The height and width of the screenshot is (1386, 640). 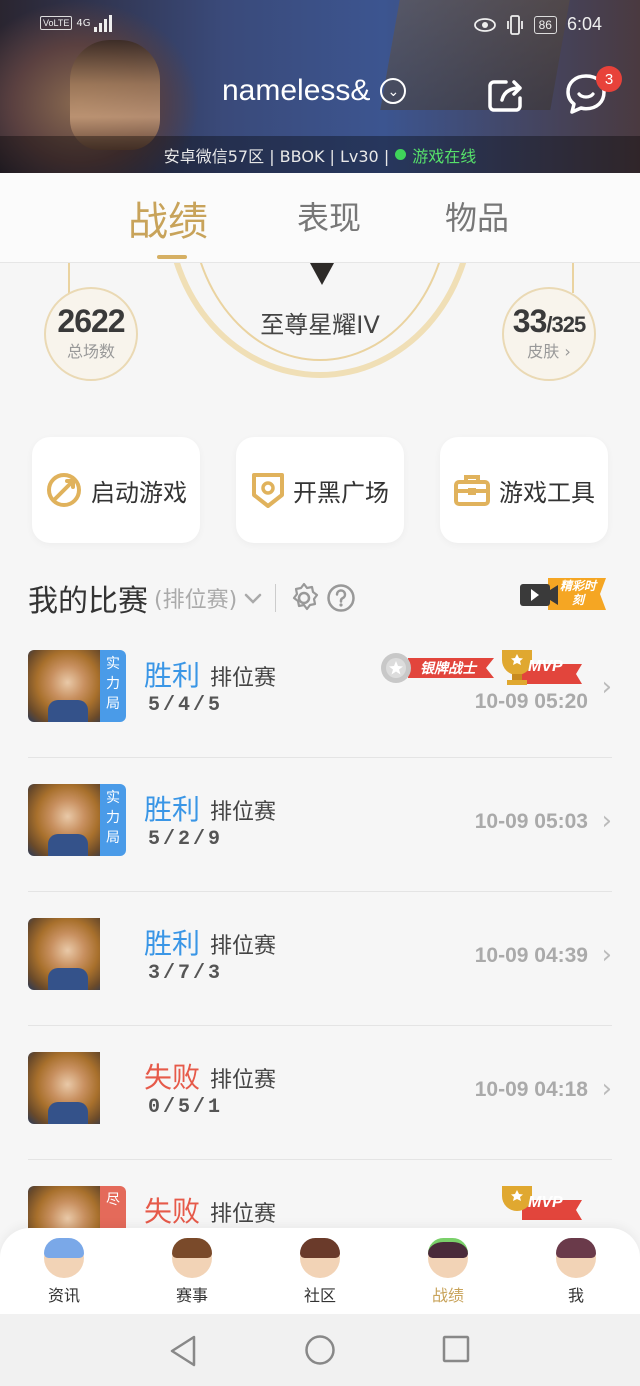 I want to click on match-row: 实力局 胜利 排位赛 5/4/5 银牌战士 MVP 10-09 05:20 ›, so click(x=320, y=691).